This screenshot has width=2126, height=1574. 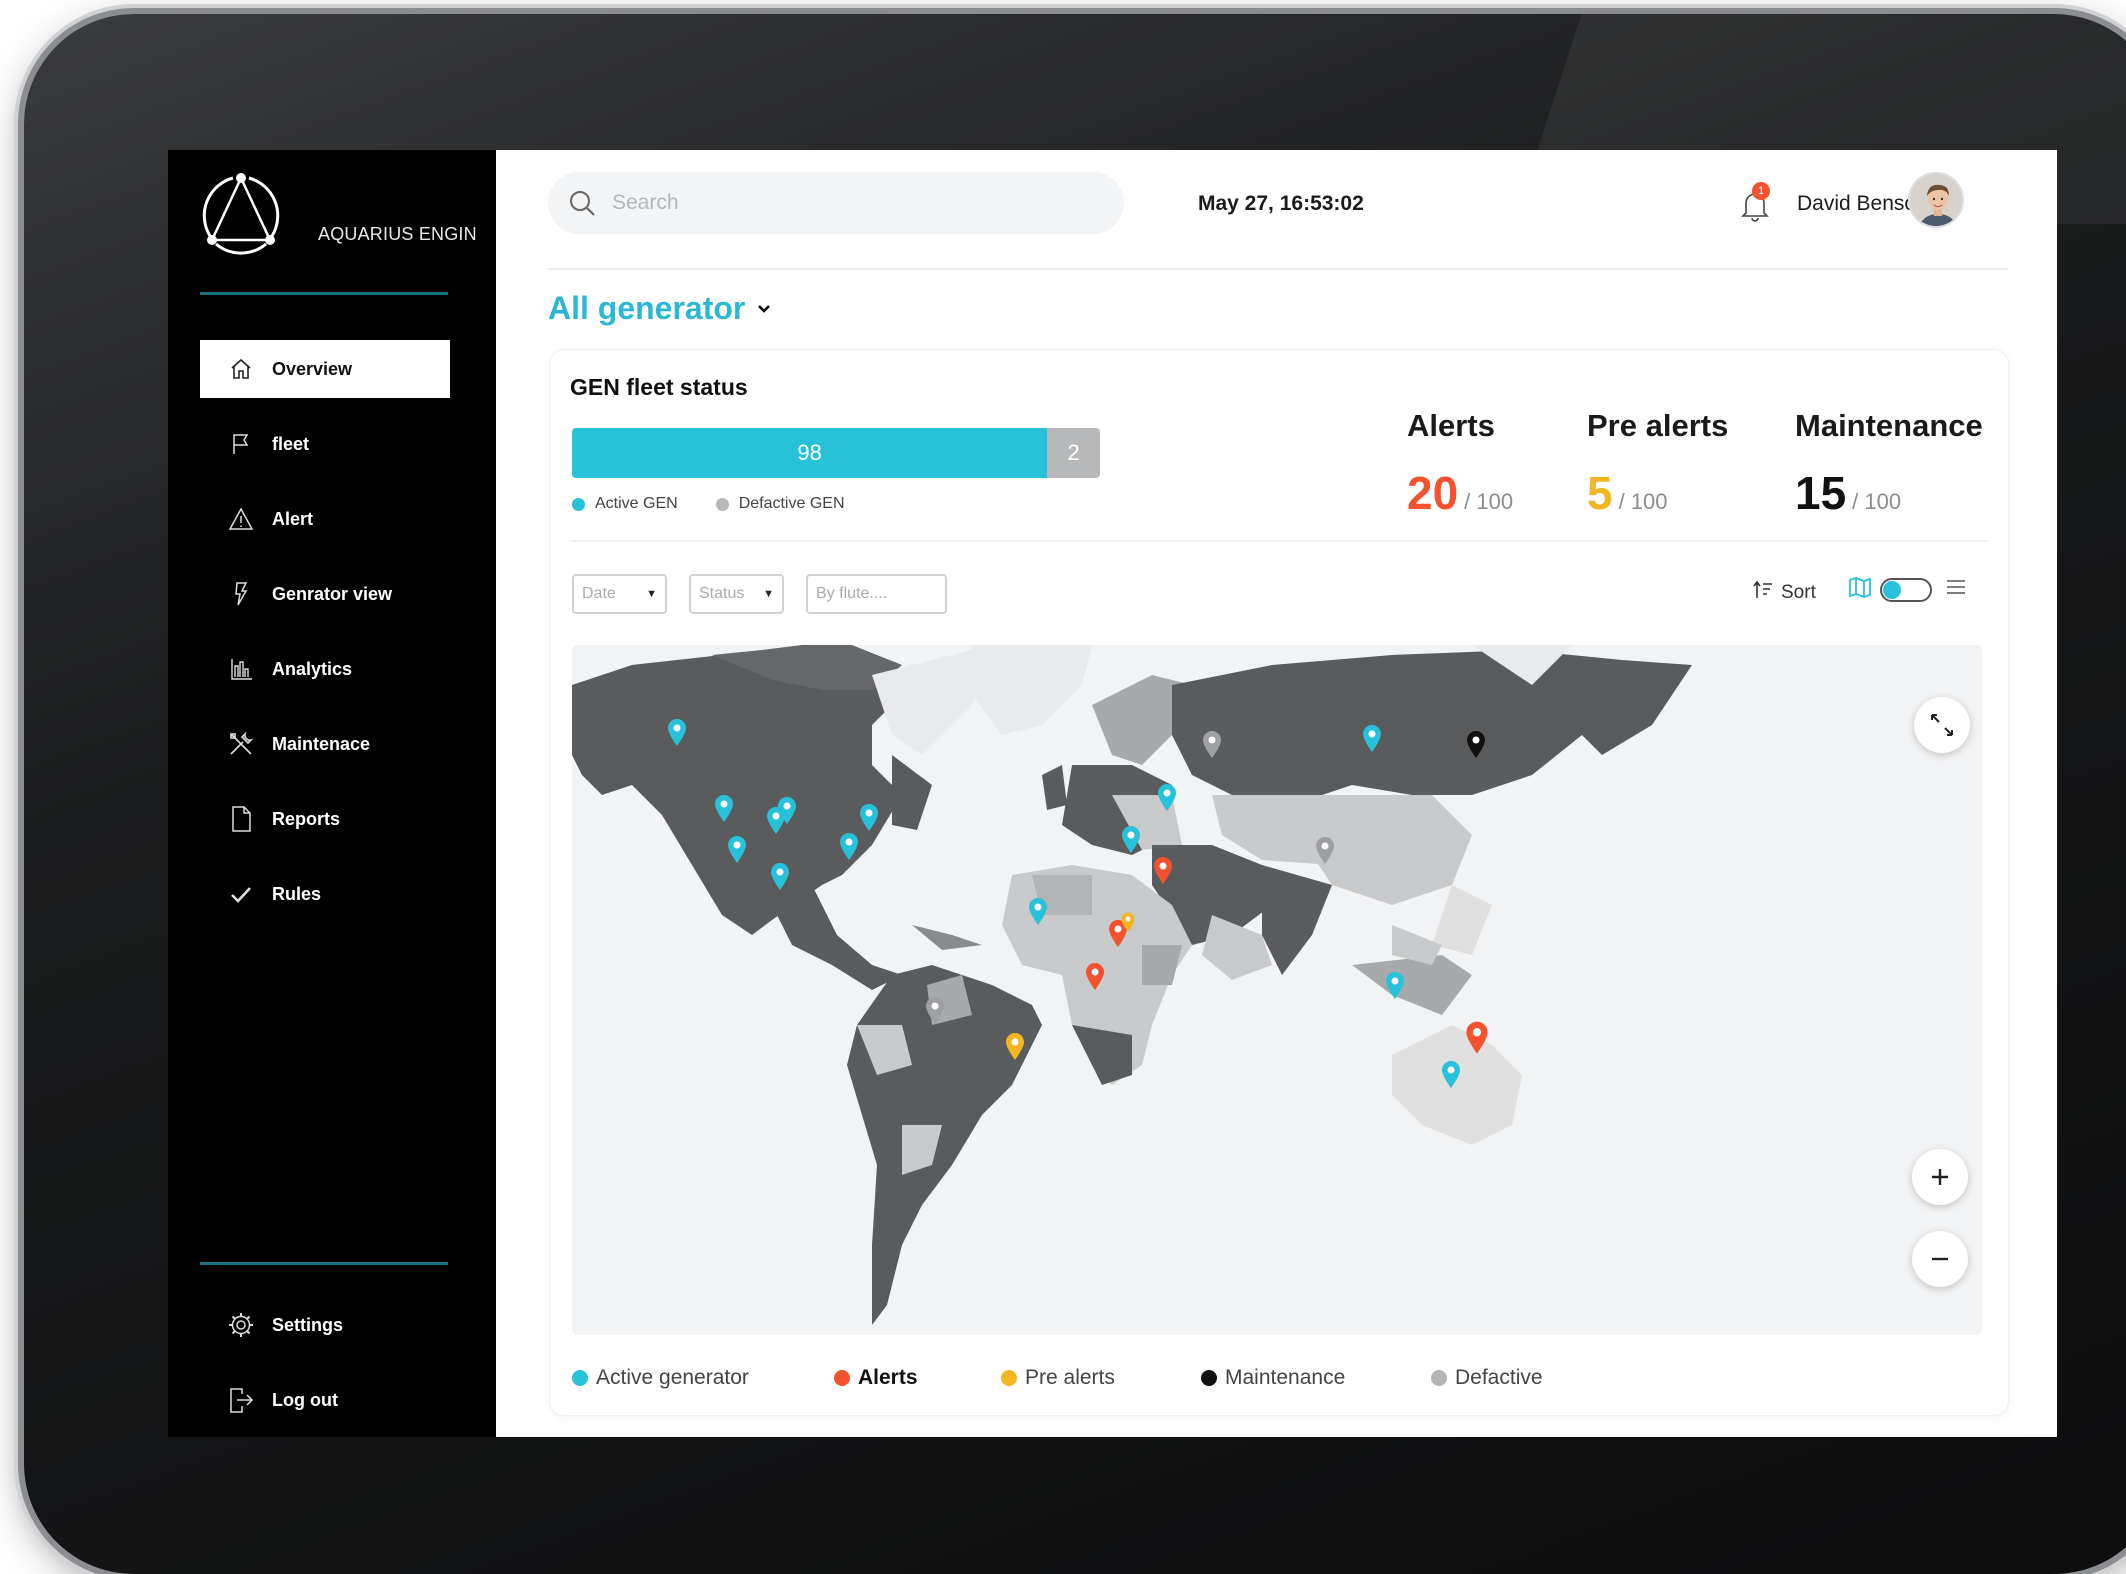 I want to click on generator-selector: All generator, so click(x=659, y=308).